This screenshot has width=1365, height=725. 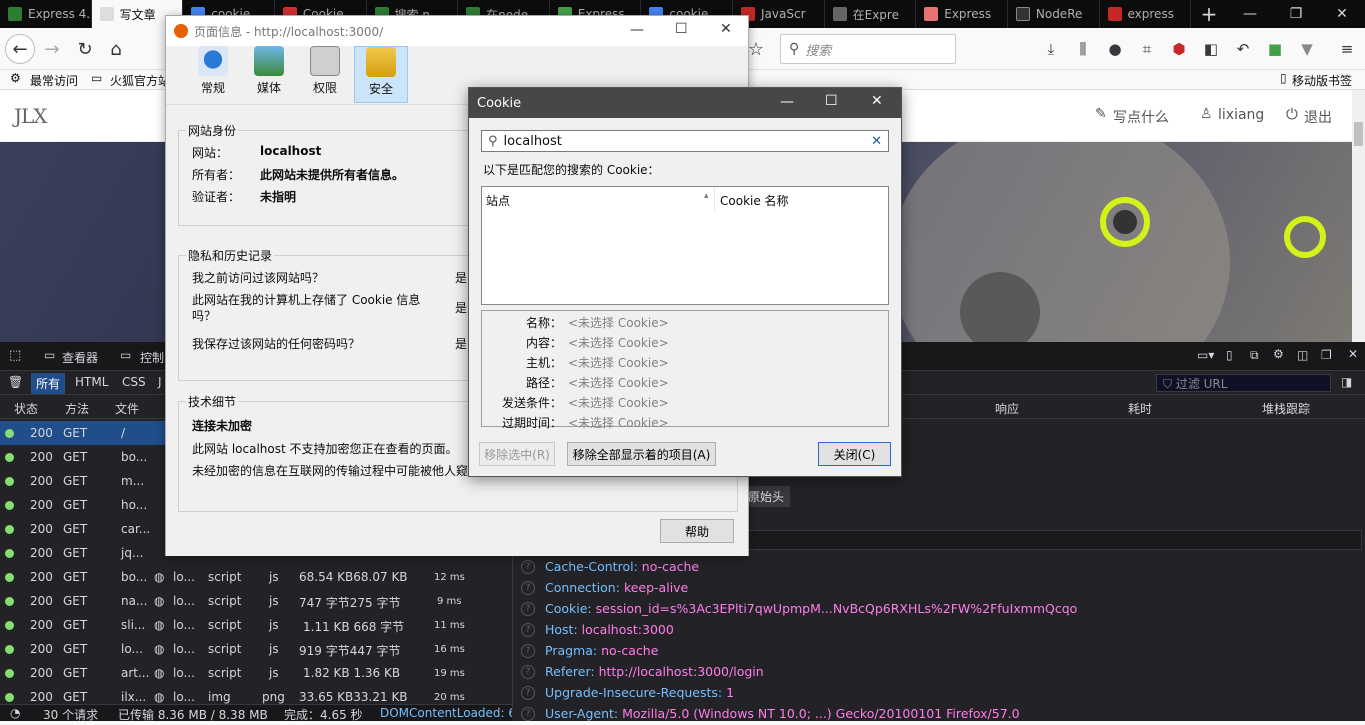 What do you see at coordinates (15, 713) in the screenshot?
I see `performance-icon: ◔` at bounding box center [15, 713].